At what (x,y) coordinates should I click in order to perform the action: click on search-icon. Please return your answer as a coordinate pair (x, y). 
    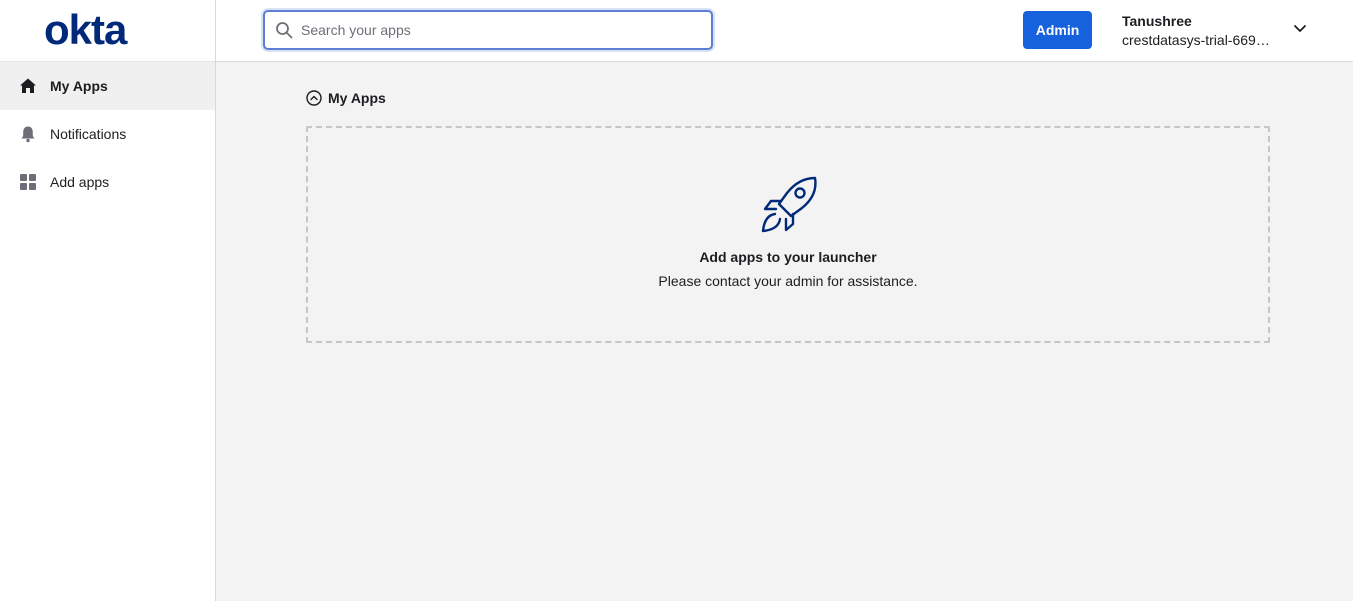
    Looking at the image, I should click on (284, 30).